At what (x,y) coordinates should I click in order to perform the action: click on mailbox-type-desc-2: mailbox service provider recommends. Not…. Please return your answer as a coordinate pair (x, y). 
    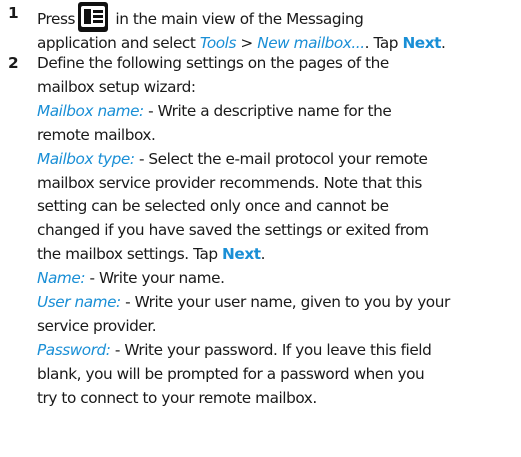
    Looking at the image, I should click on (229, 182).